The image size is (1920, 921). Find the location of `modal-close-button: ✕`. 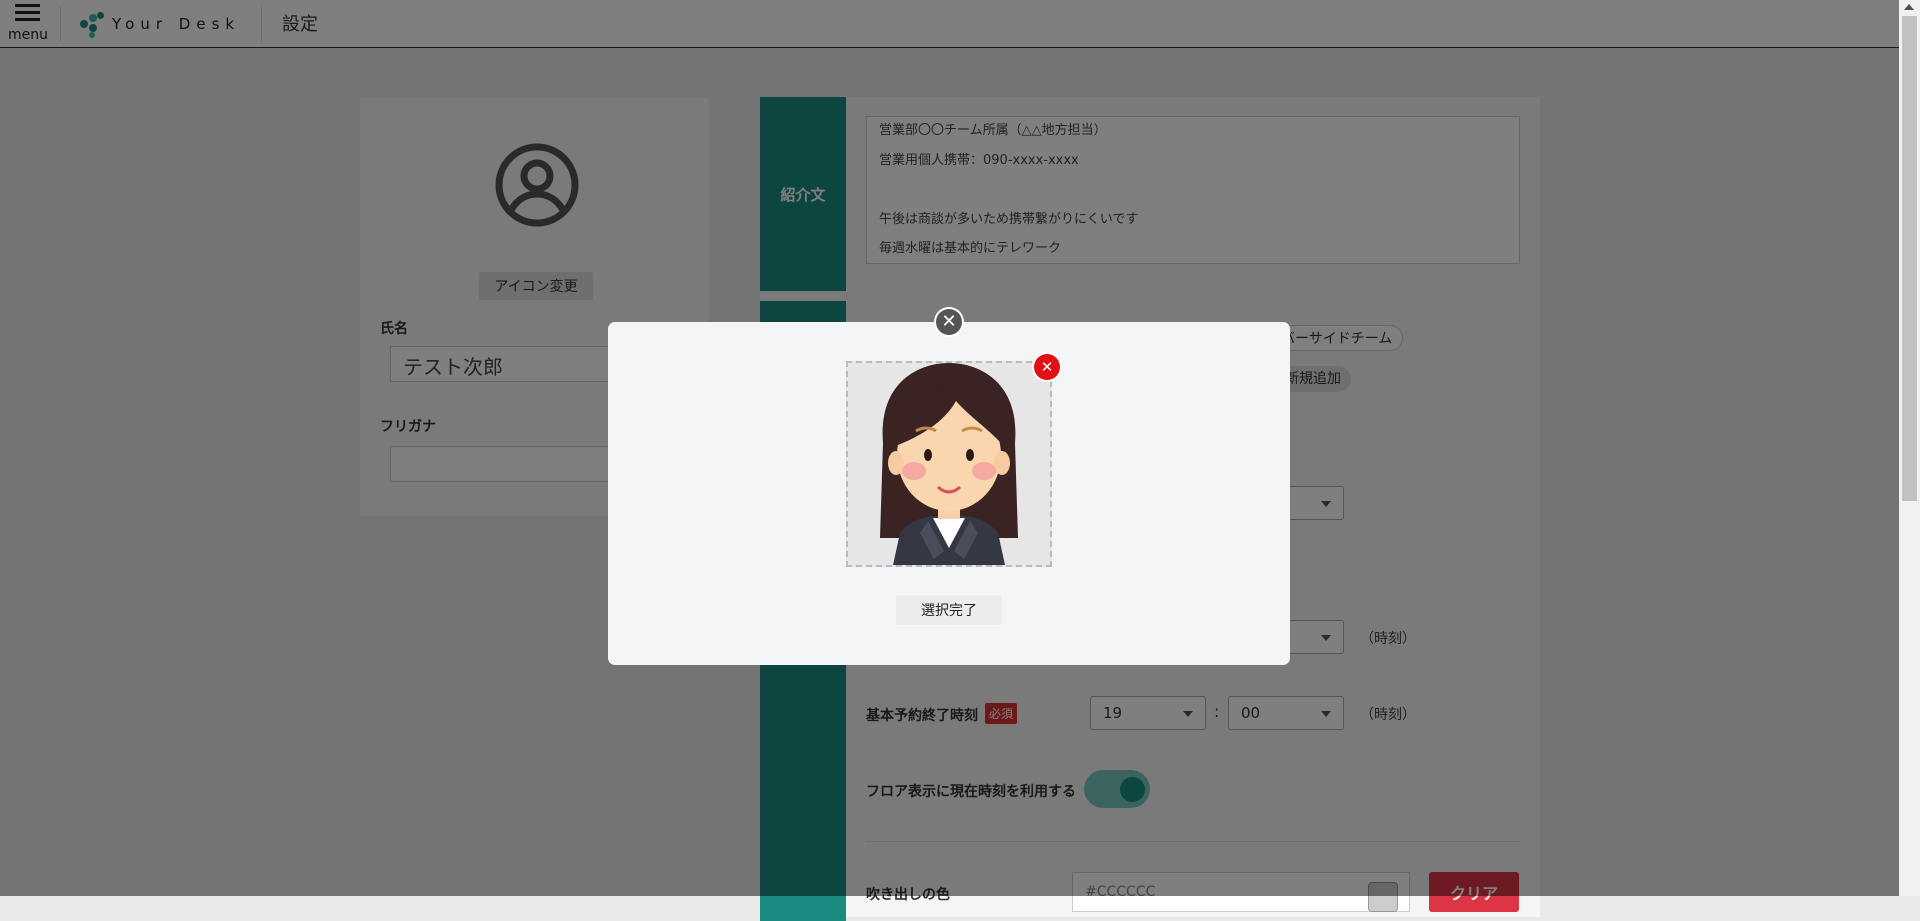

modal-close-button: ✕ is located at coordinates (949, 322).